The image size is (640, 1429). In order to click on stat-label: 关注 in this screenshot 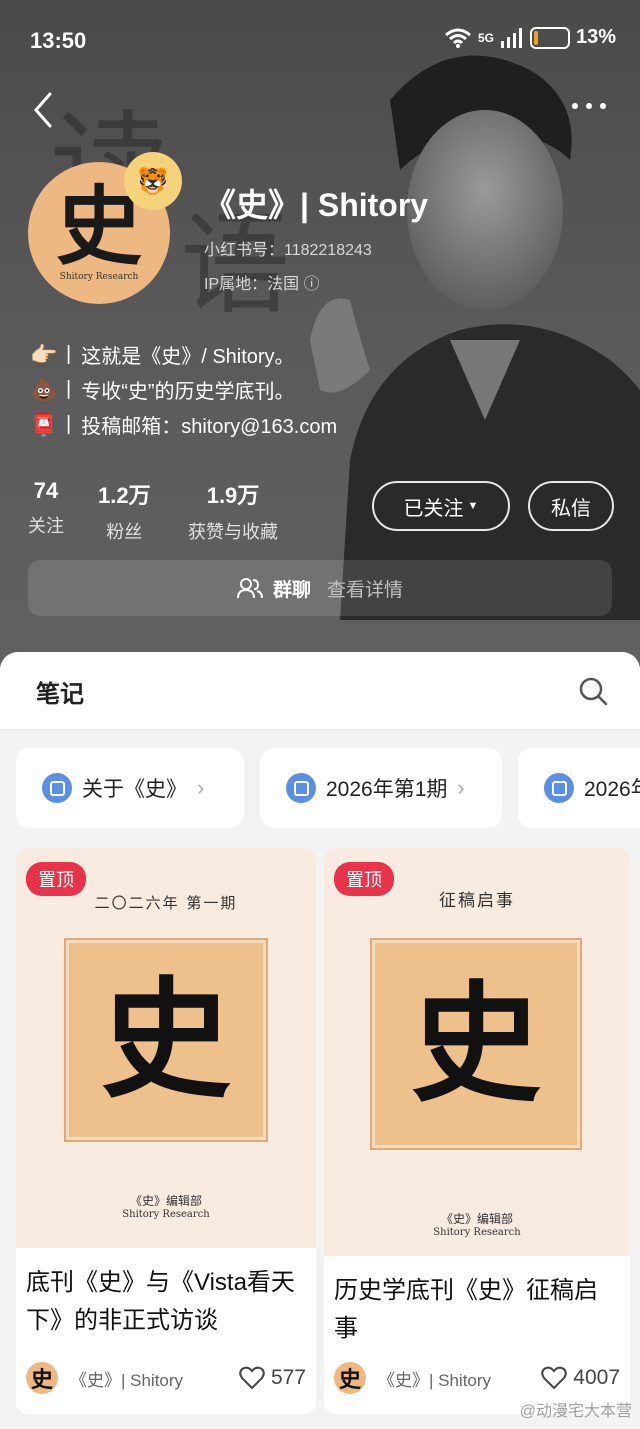, I will do `click(46, 526)`.